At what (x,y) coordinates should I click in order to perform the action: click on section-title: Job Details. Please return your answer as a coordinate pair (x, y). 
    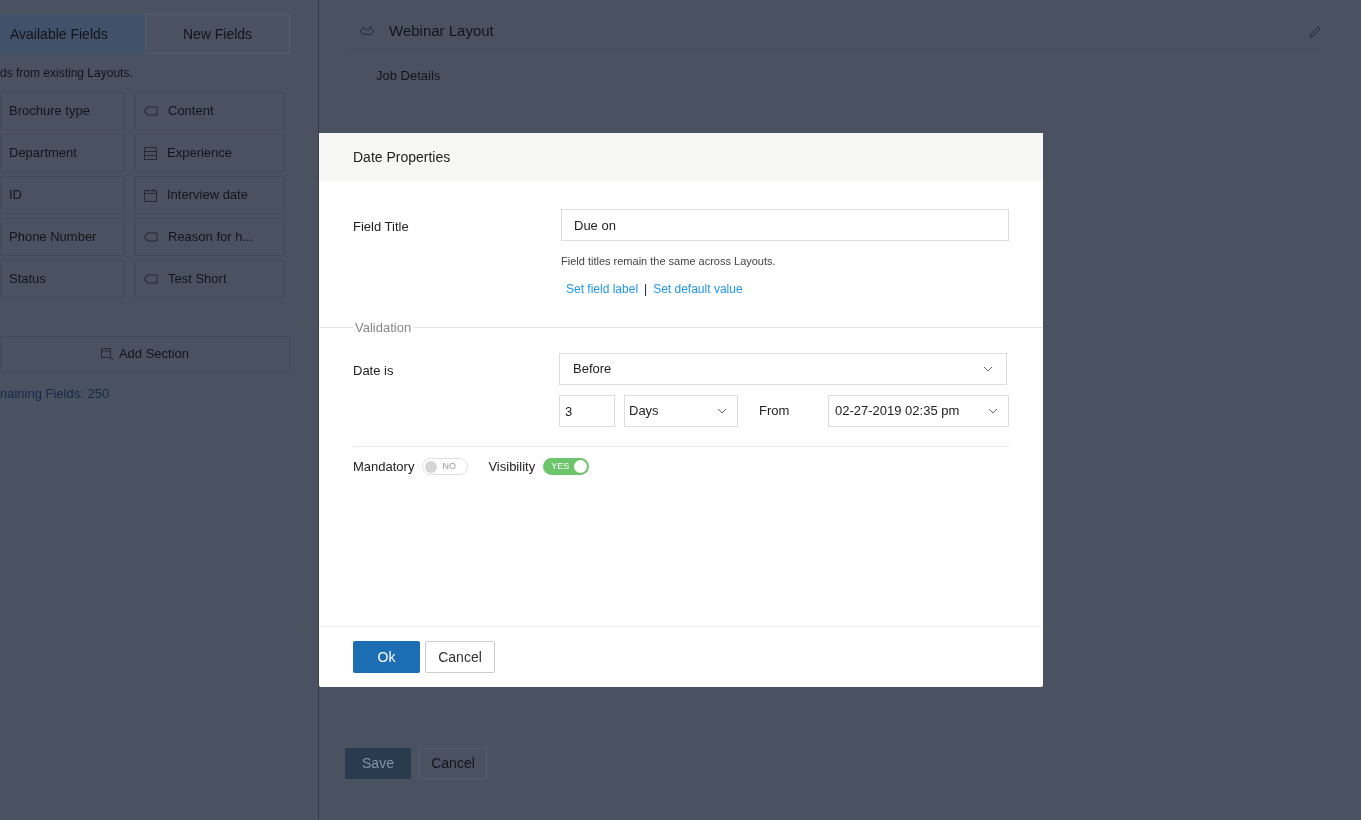
    Looking at the image, I should click on (409, 76).